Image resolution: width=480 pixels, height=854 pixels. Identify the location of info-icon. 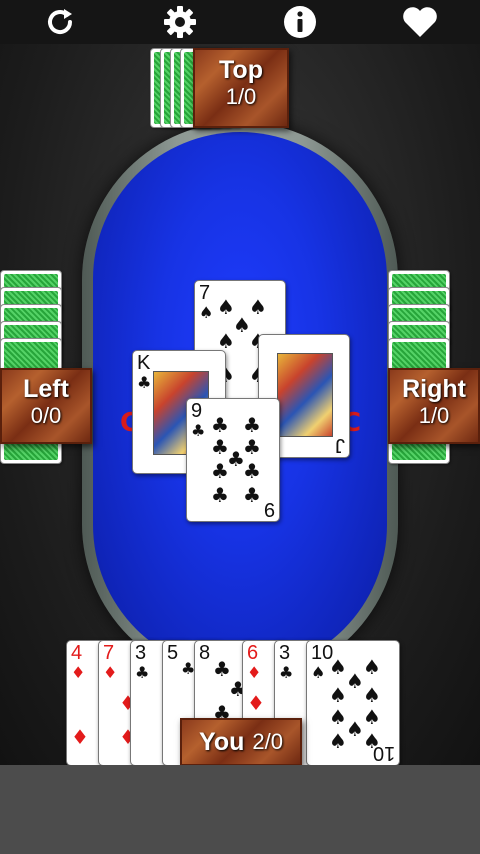
(300, 22).